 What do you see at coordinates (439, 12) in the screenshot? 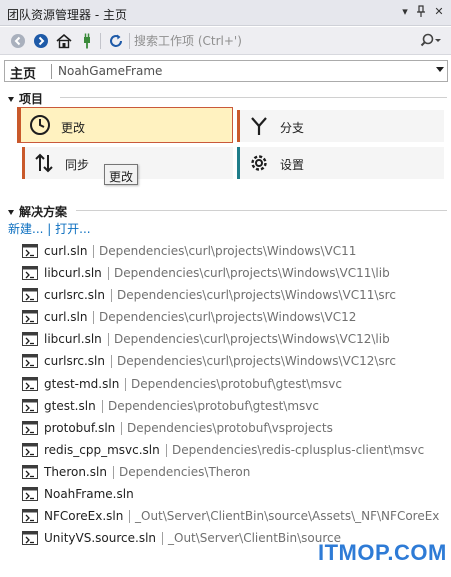
I see `close-icon: ✕` at bounding box center [439, 12].